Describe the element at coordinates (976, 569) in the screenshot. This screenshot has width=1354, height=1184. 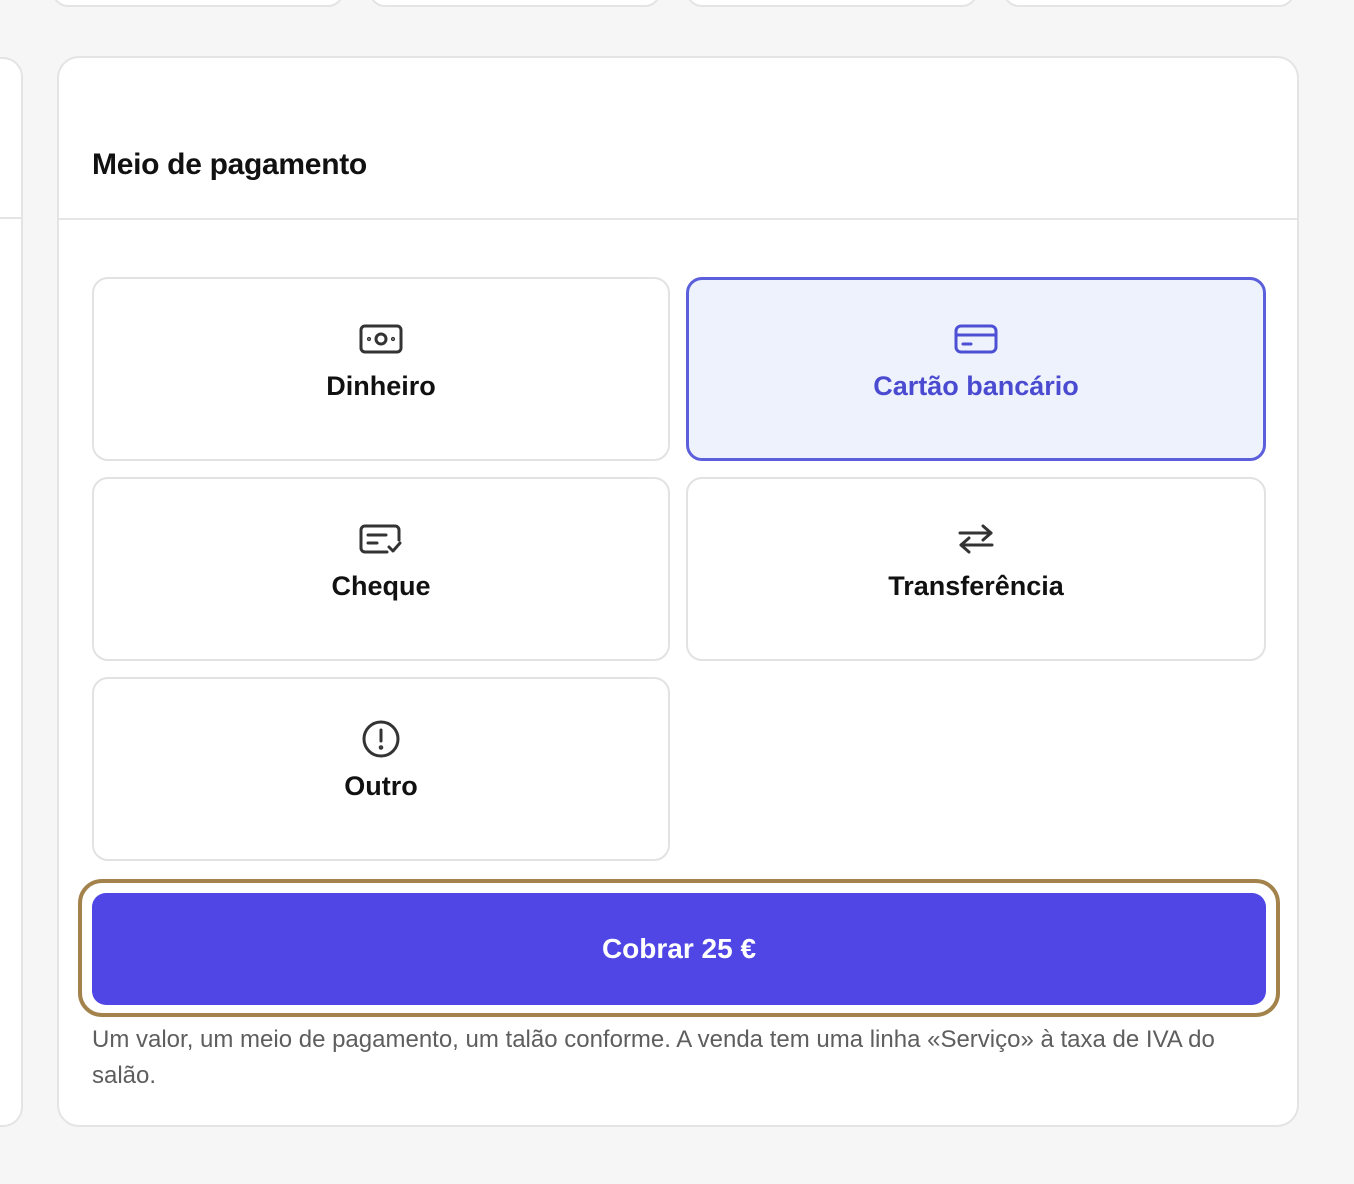
I see `payment-option-transfer: Transferência` at that location.